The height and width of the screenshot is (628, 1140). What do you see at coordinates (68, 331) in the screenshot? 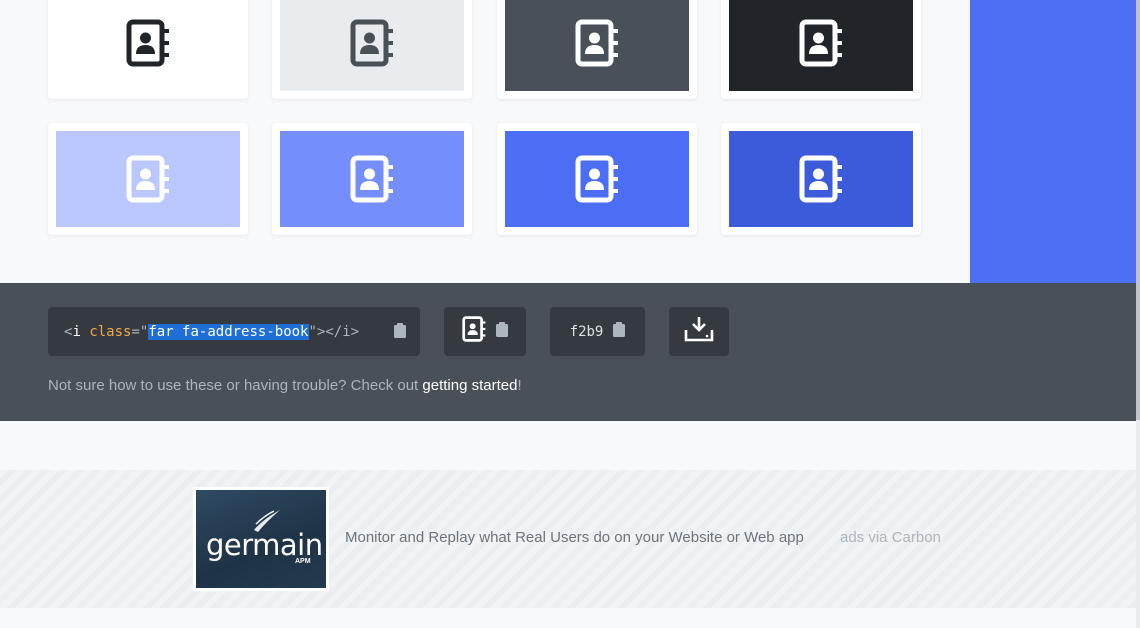
I see `code-open-bracket: <` at bounding box center [68, 331].